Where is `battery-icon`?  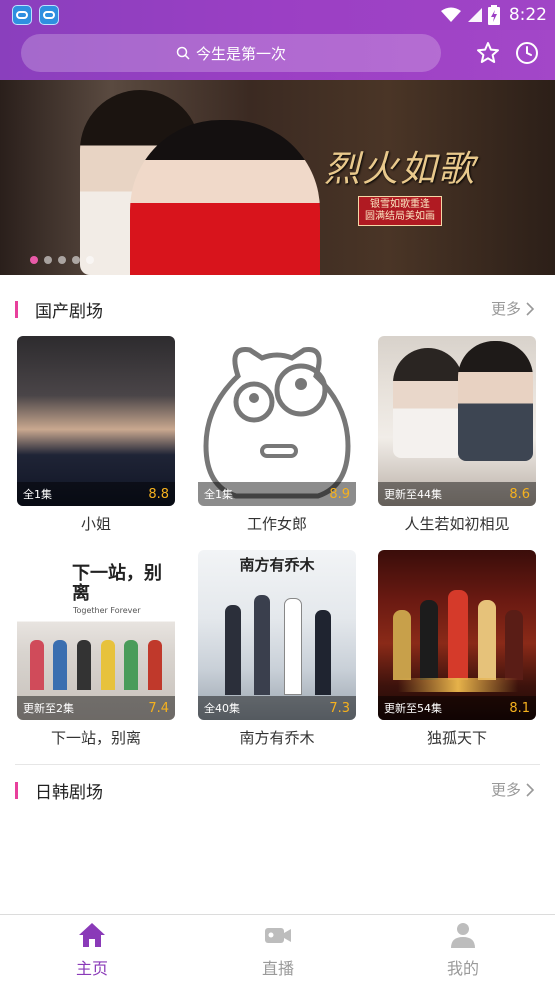 battery-icon is located at coordinates (493, 15).